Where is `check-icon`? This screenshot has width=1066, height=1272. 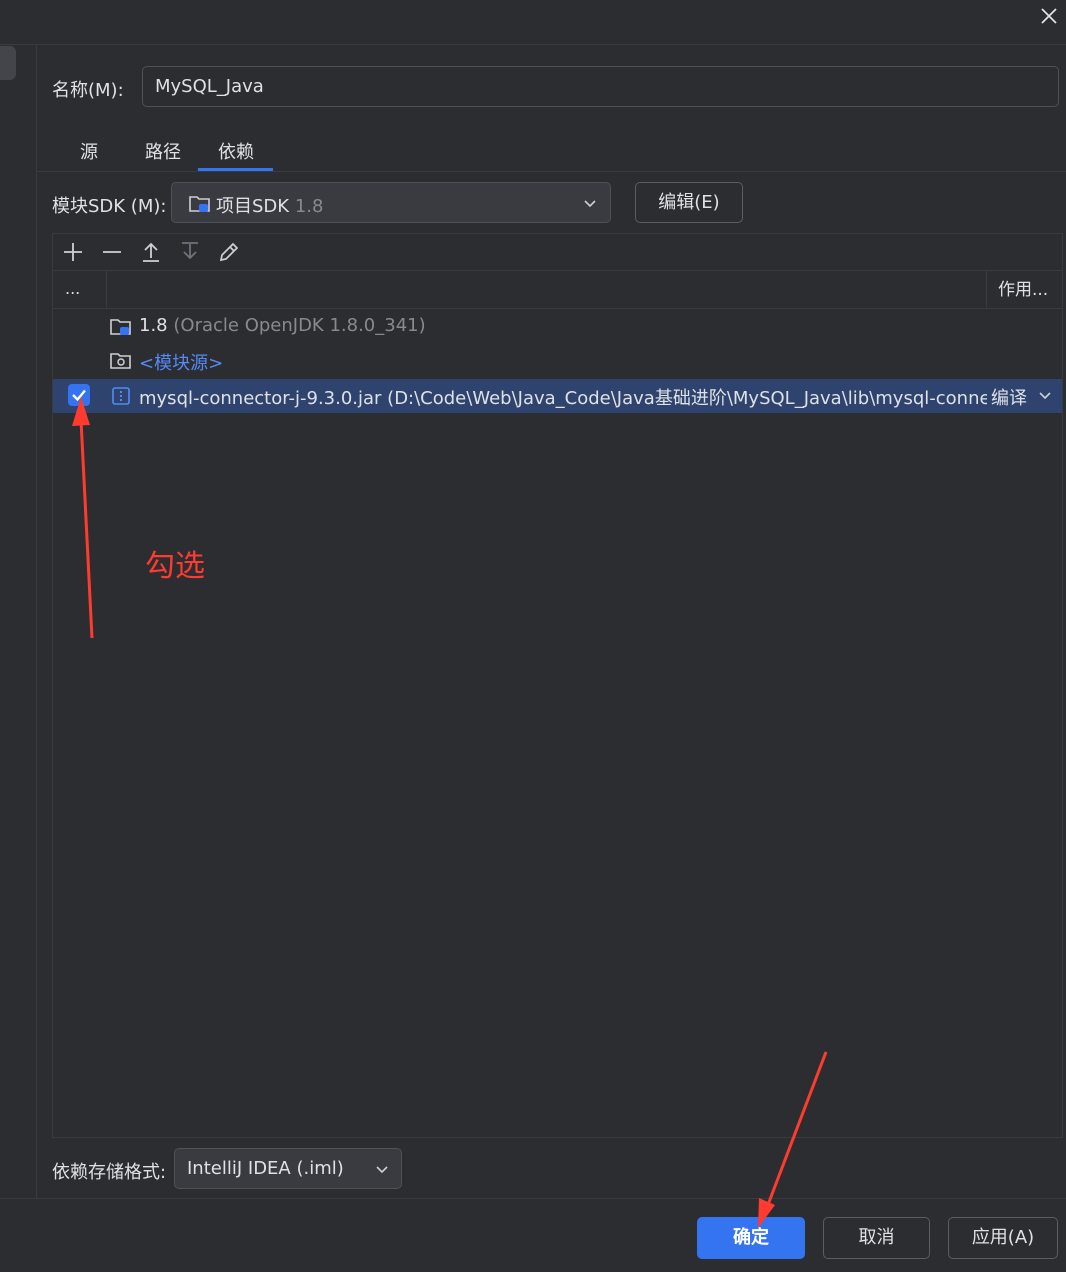 check-icon is located at coordinates (79, 395).